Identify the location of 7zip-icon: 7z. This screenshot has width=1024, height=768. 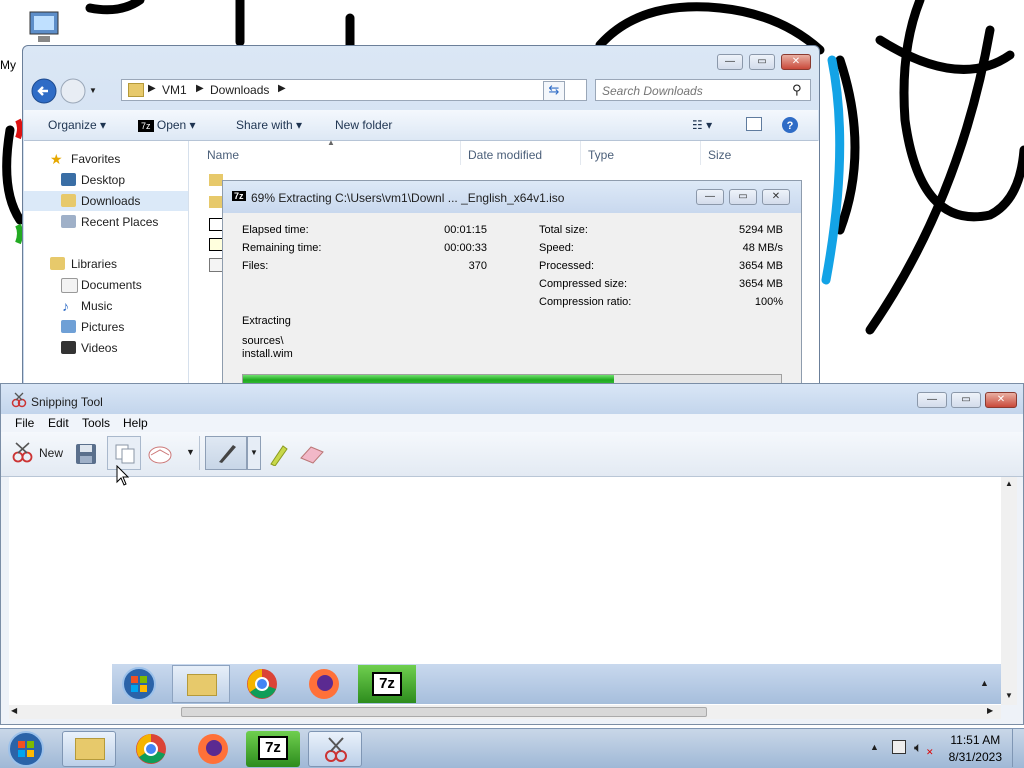
(239, 196).